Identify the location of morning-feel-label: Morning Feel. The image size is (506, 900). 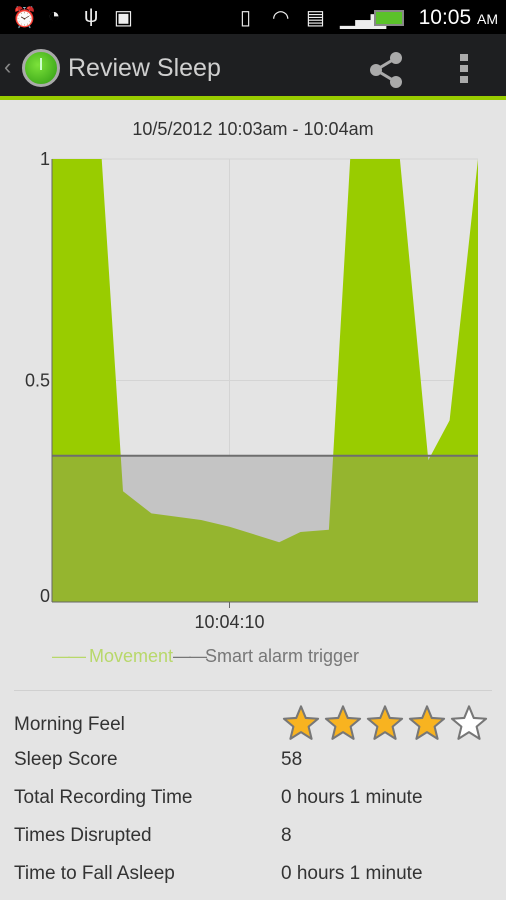
(69, 724).